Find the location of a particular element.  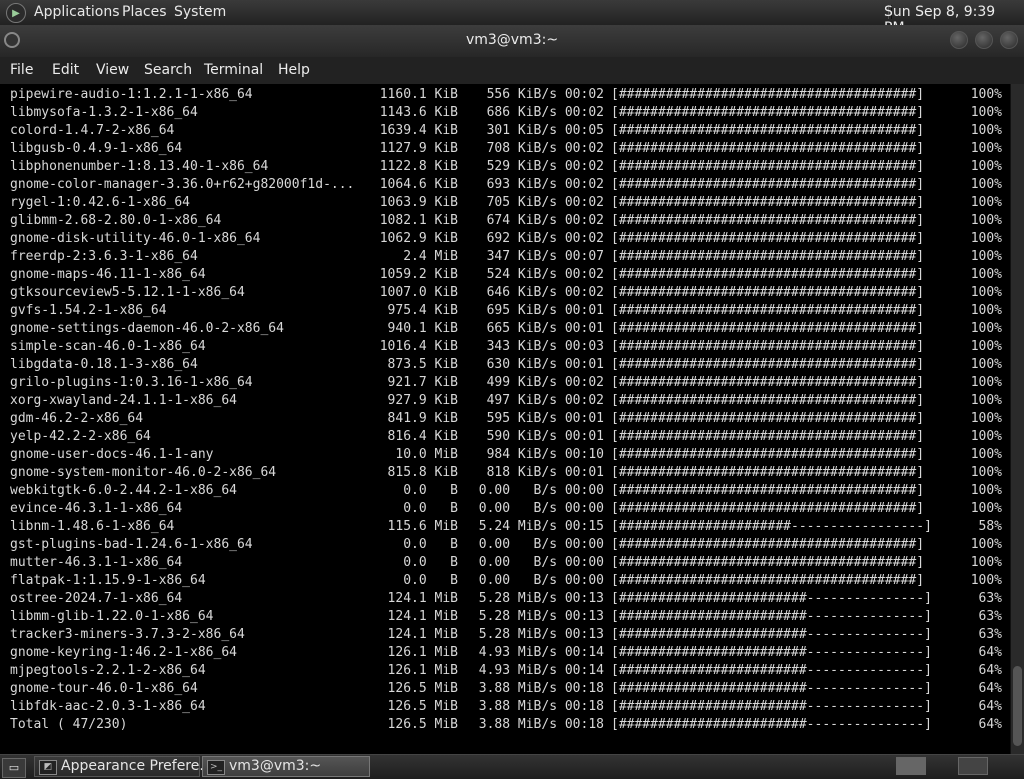

download-rate: 4.93 MiB/s 00:14 is located at coordinates (541, 670).